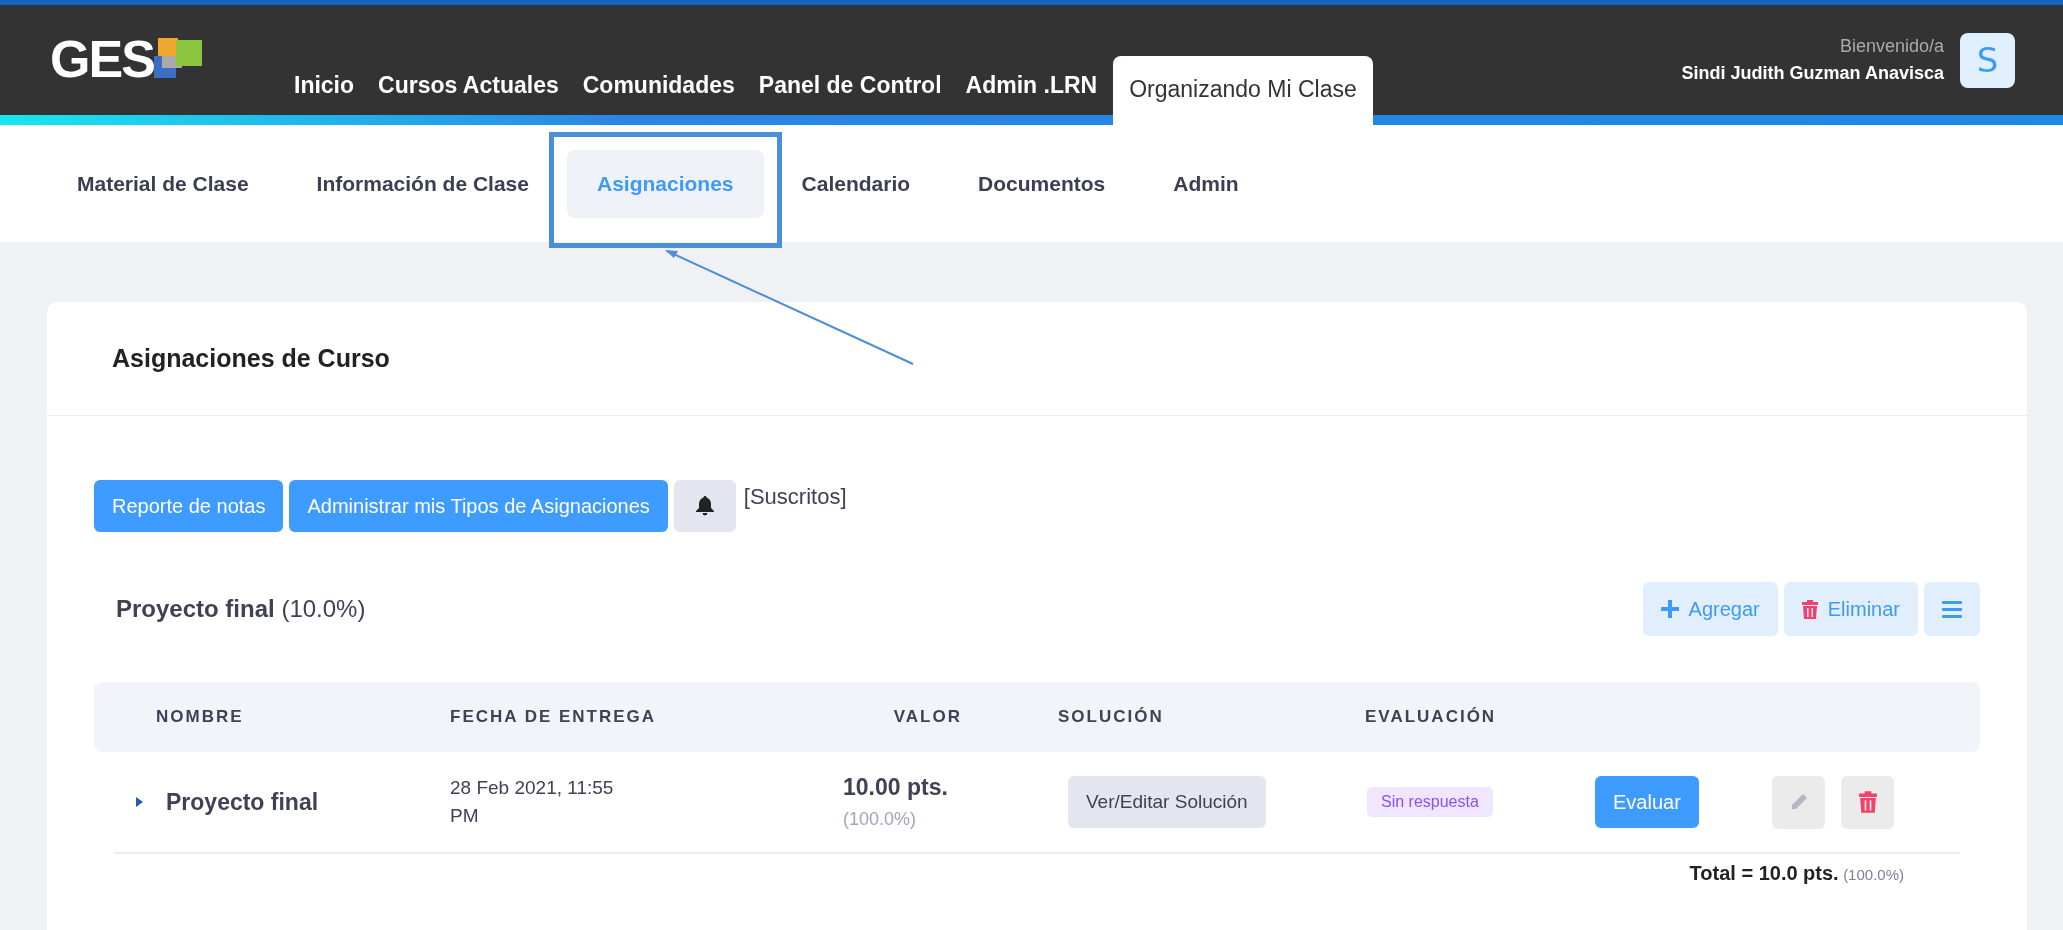 This screenshot has height=930, width=2063. I want to click on subnav-tab: Documentos, so click(1042, 183).